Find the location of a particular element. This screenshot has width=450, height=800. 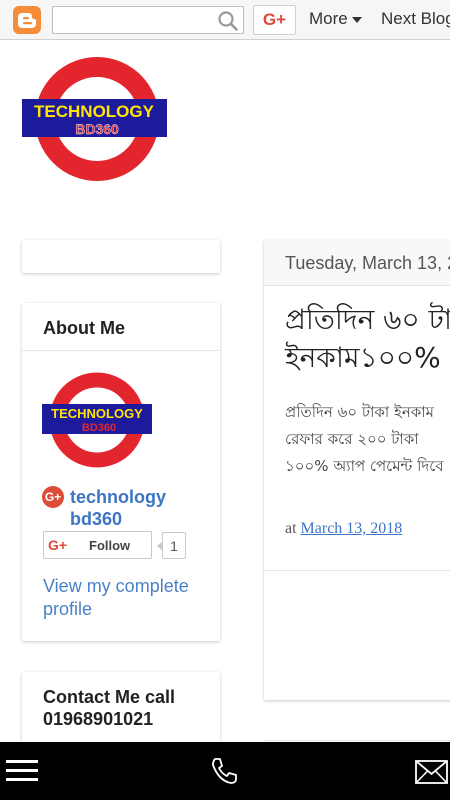

mail-icon is located at coordinates (431, 772).